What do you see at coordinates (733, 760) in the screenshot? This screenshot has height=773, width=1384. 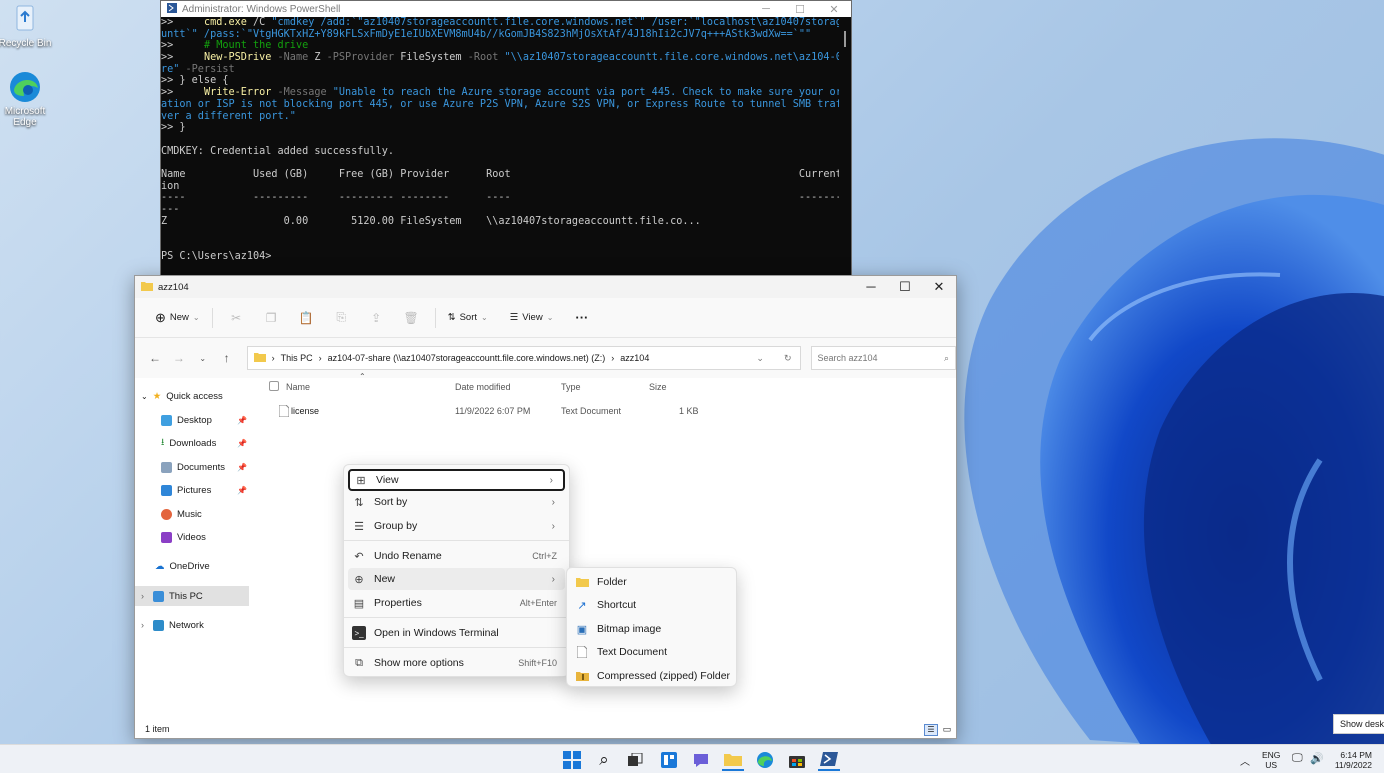 I see `file-explorer-taskbar-icon` at bounding box center [733, 760].